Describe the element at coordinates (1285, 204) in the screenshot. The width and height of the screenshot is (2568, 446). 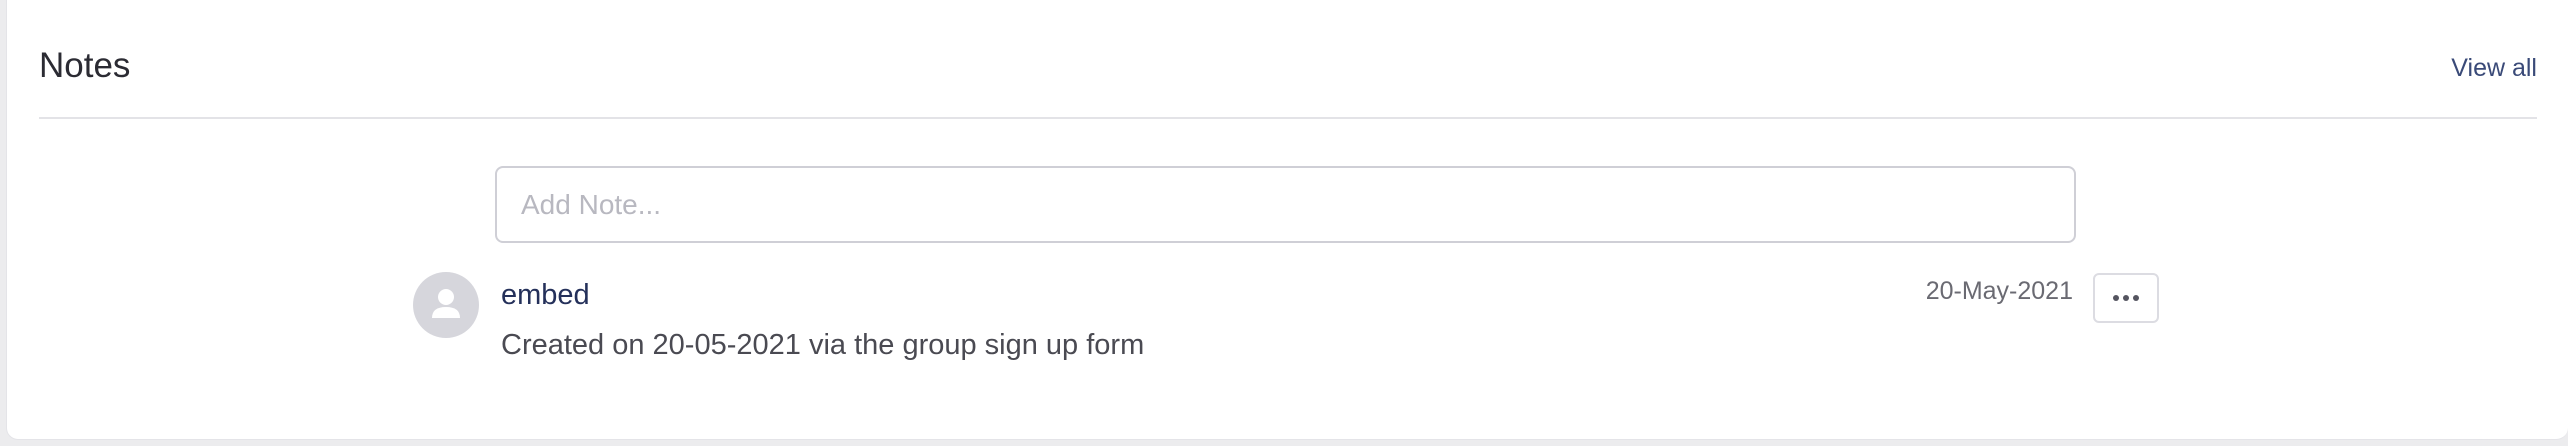
I see `add-note-input` at that location.